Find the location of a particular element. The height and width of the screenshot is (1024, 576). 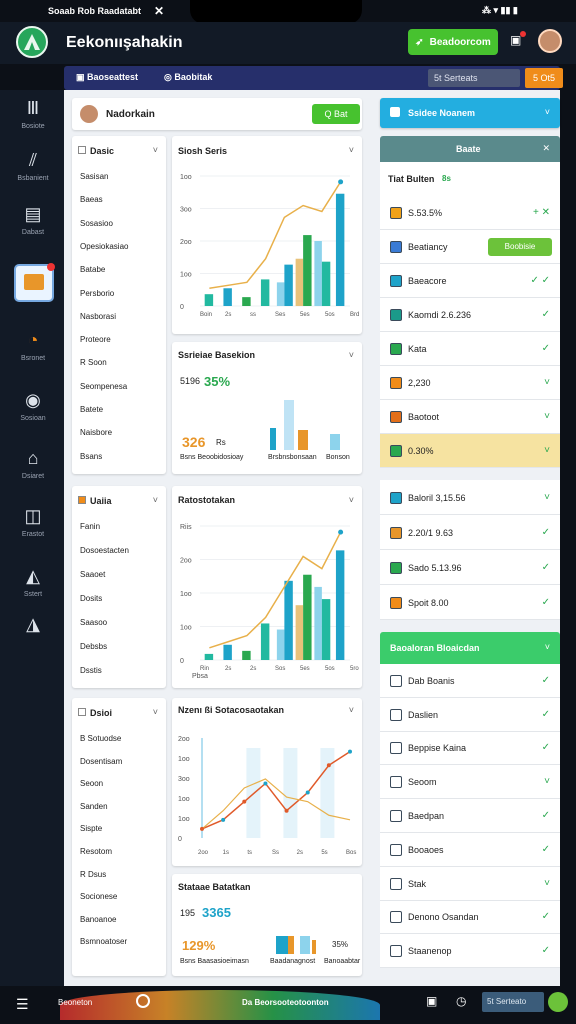

nav-orange-button: 5 Ot5 is located at coordinates (544, 78).